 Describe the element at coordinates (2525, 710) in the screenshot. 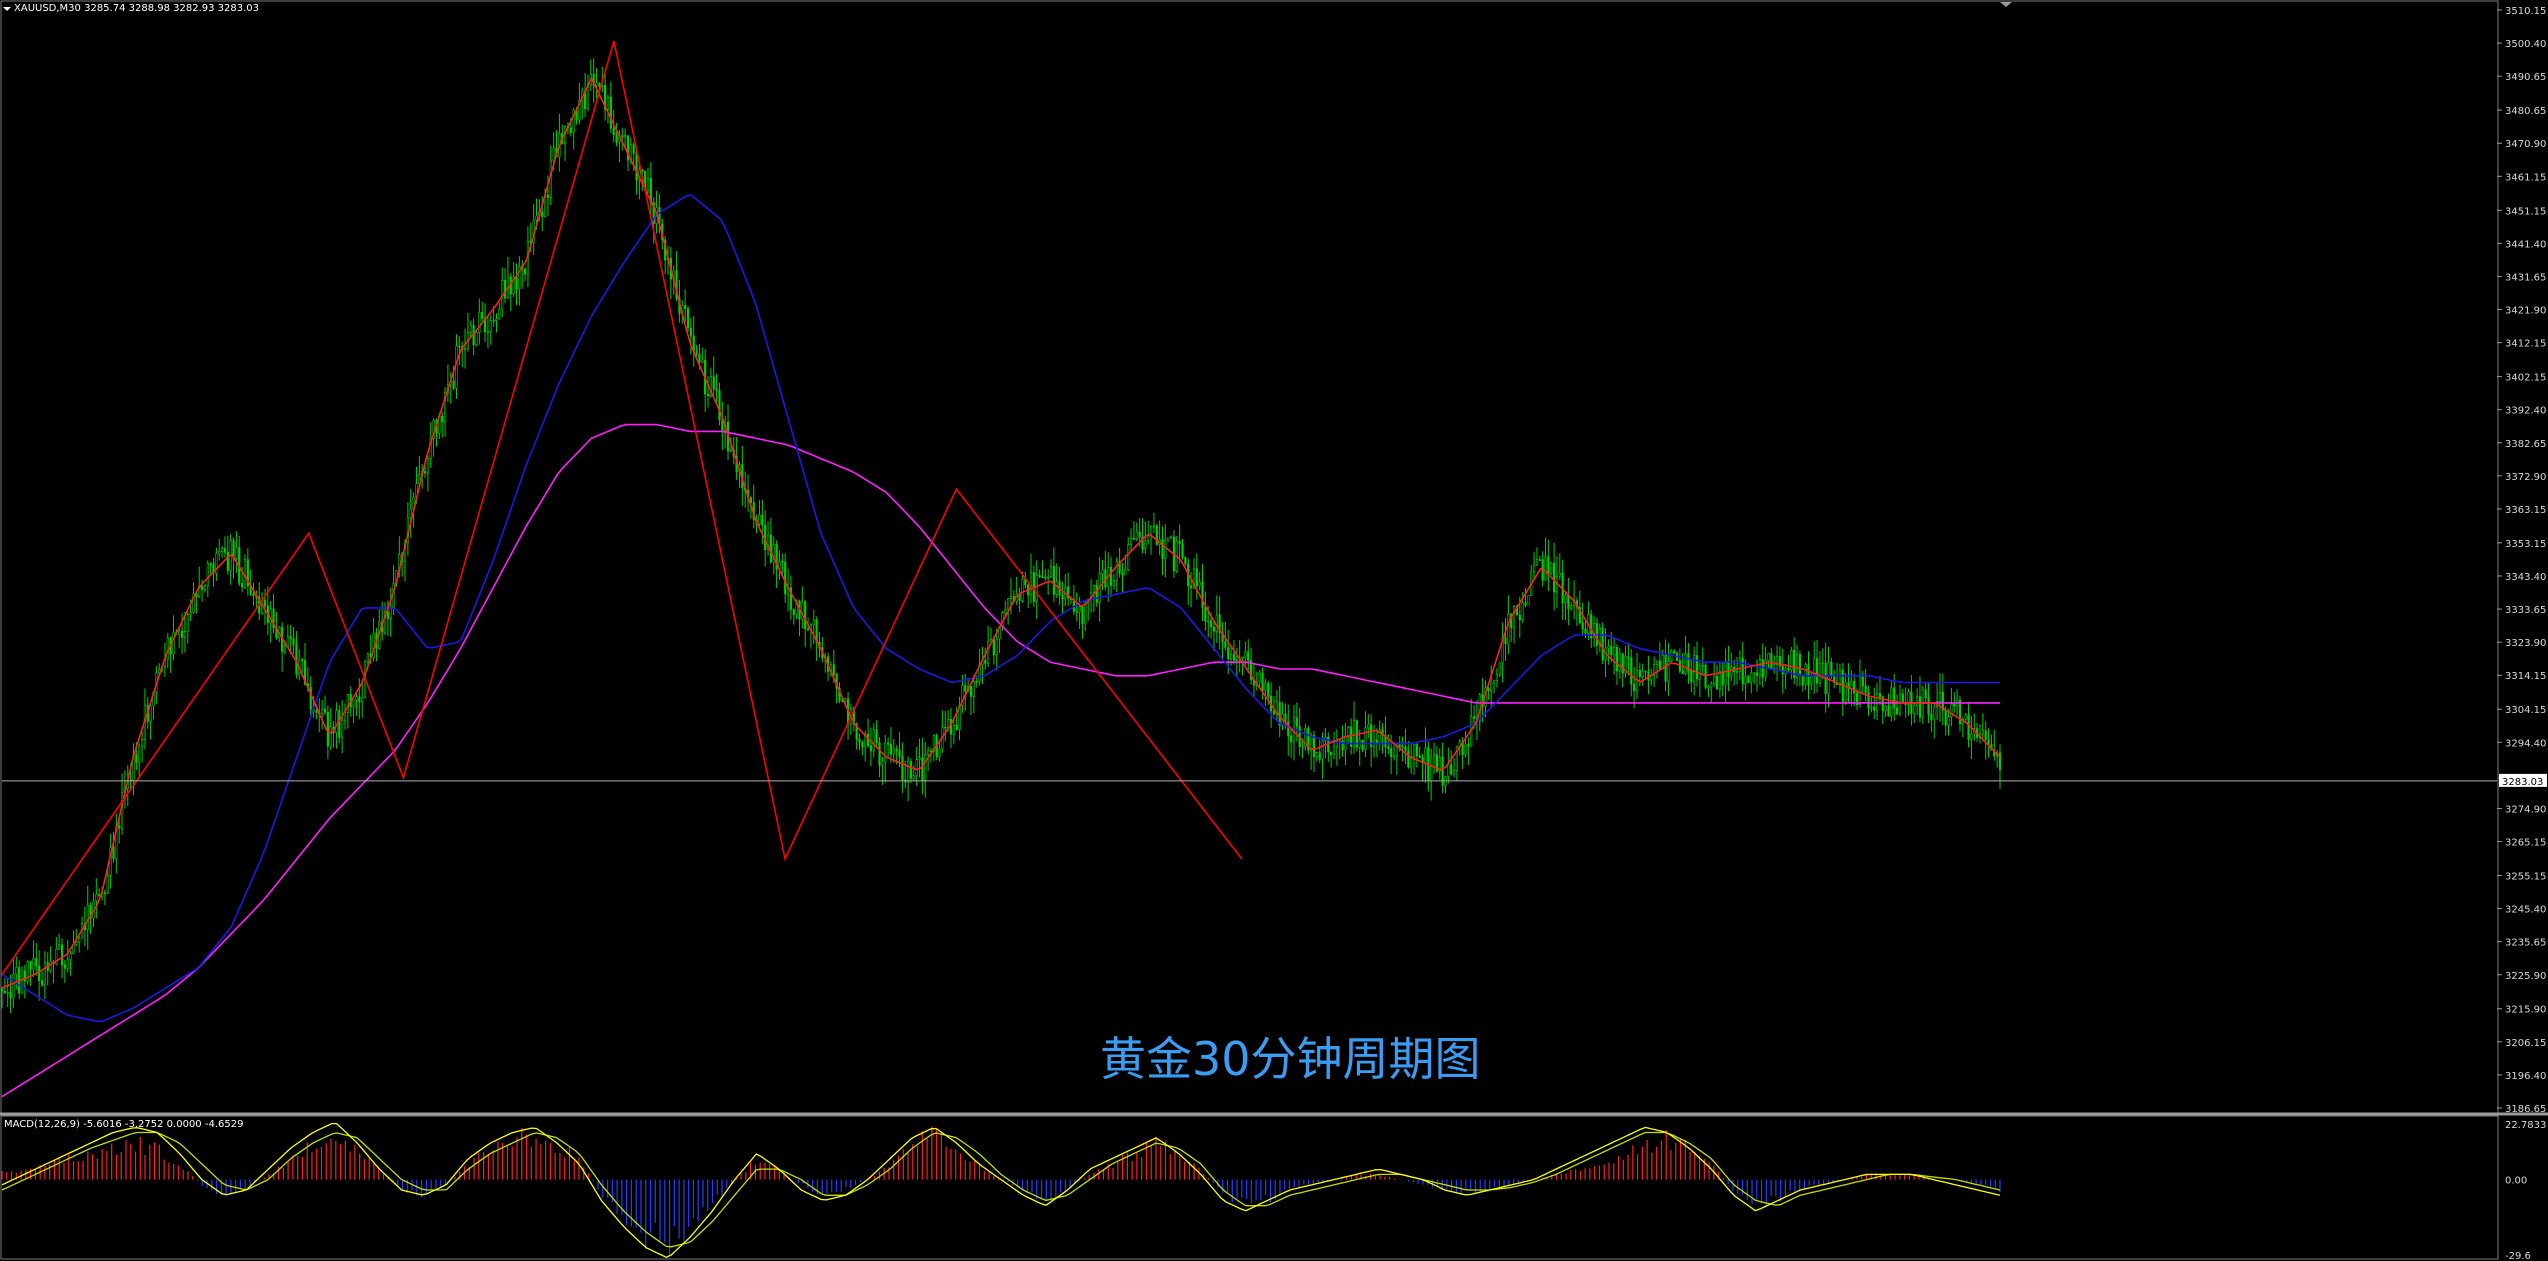

I see `y-tick-label: 3304.15` at that location.